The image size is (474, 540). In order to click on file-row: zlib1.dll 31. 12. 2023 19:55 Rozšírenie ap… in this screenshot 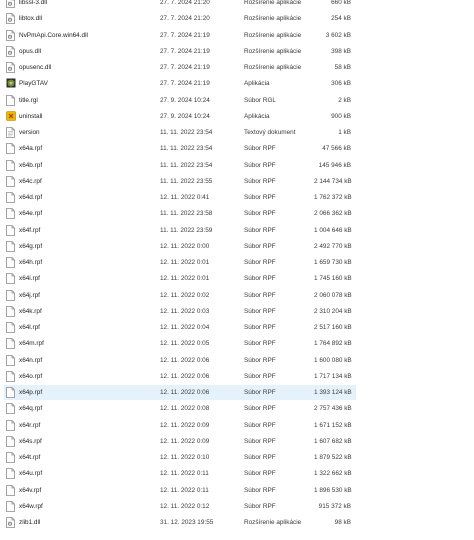, I will do `click(180, 522)`.